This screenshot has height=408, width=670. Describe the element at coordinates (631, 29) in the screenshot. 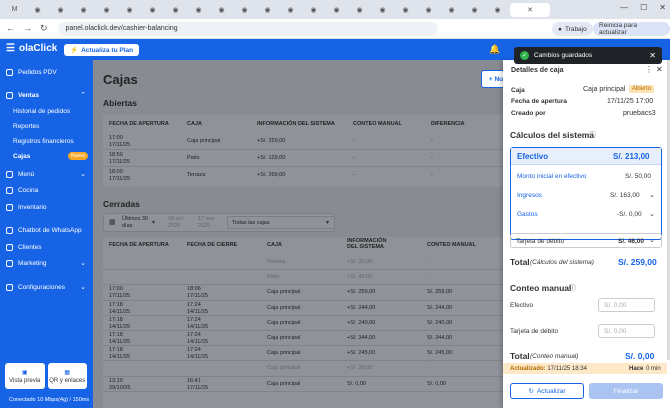

I see `update-button: Reinicia para actualizar` at that location.